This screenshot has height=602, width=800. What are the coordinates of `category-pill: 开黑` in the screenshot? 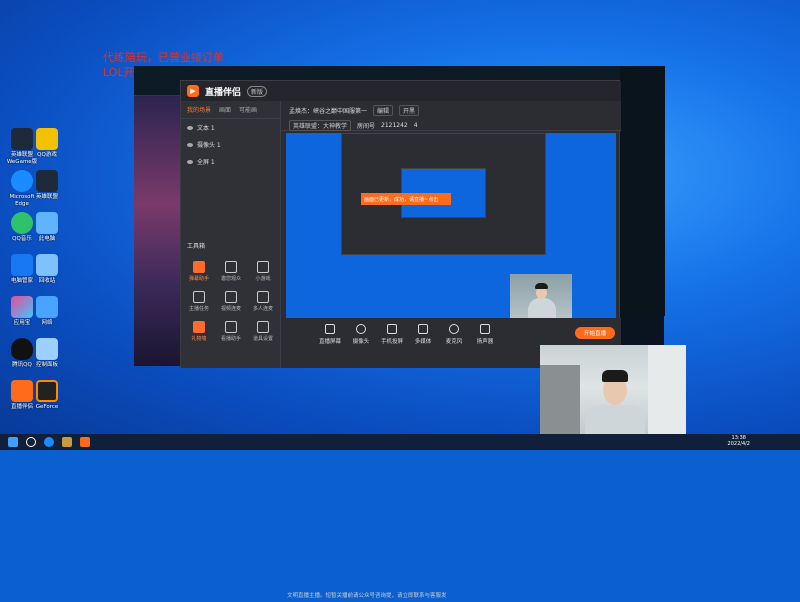 It's located at (409, 110).